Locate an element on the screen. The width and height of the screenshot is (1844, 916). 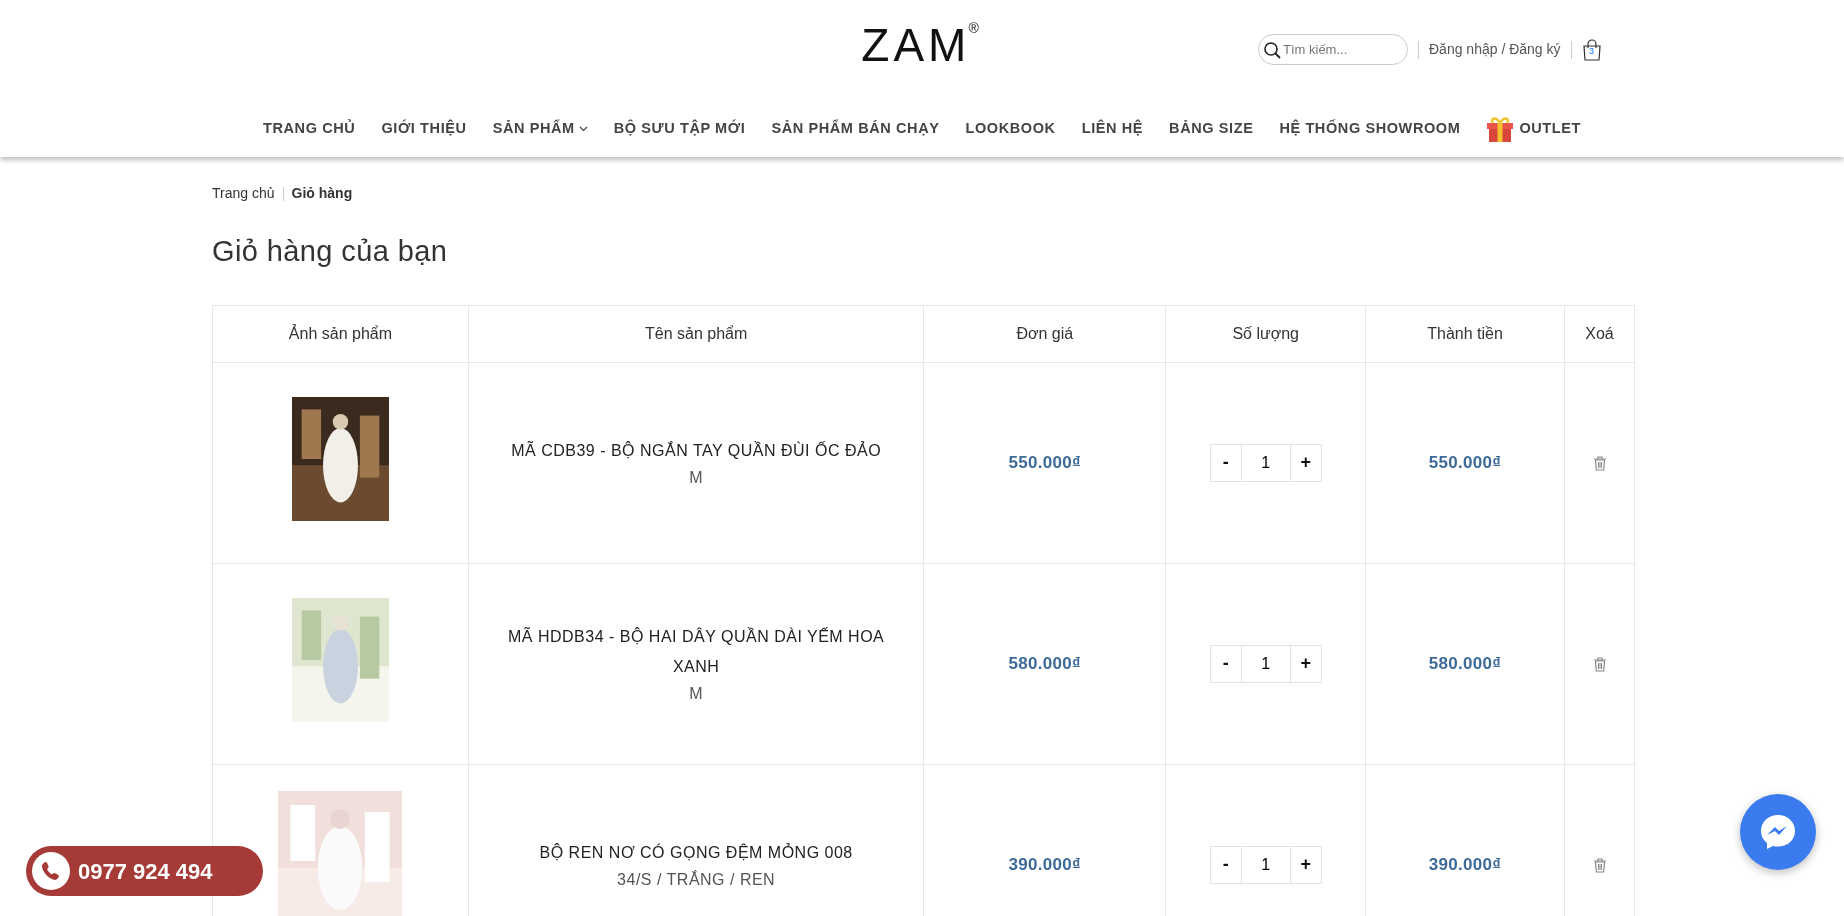
nav-link: GIỚI THIỆU is located at coordinates (424, 128).